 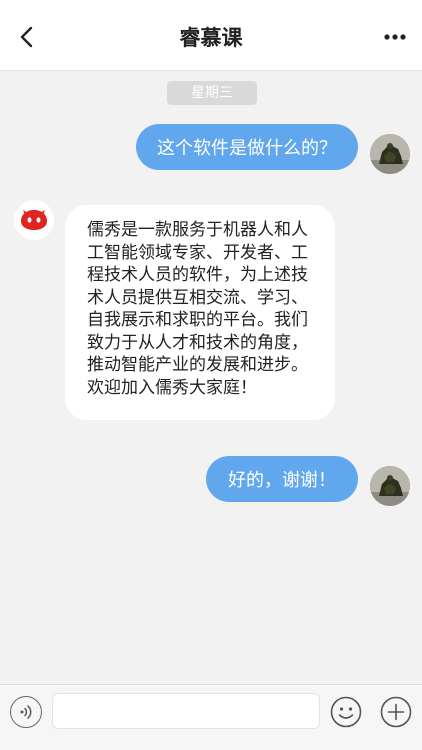 I want to click on page-title: 睿慕课, so click(x=211, y=38).